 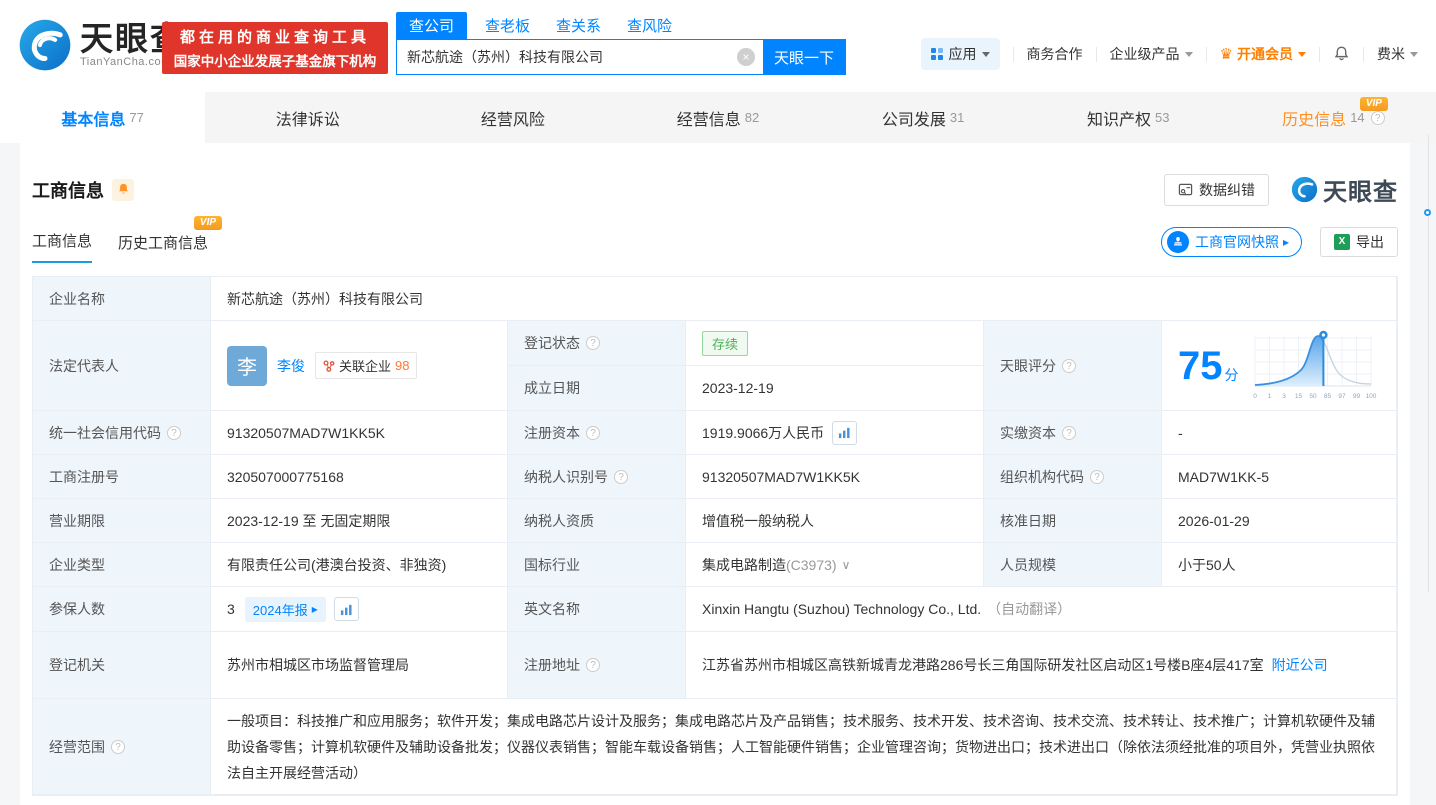 I want to click on credit-code-text: 91320507MAD7W1KK5K, so click(x=306, y=432).